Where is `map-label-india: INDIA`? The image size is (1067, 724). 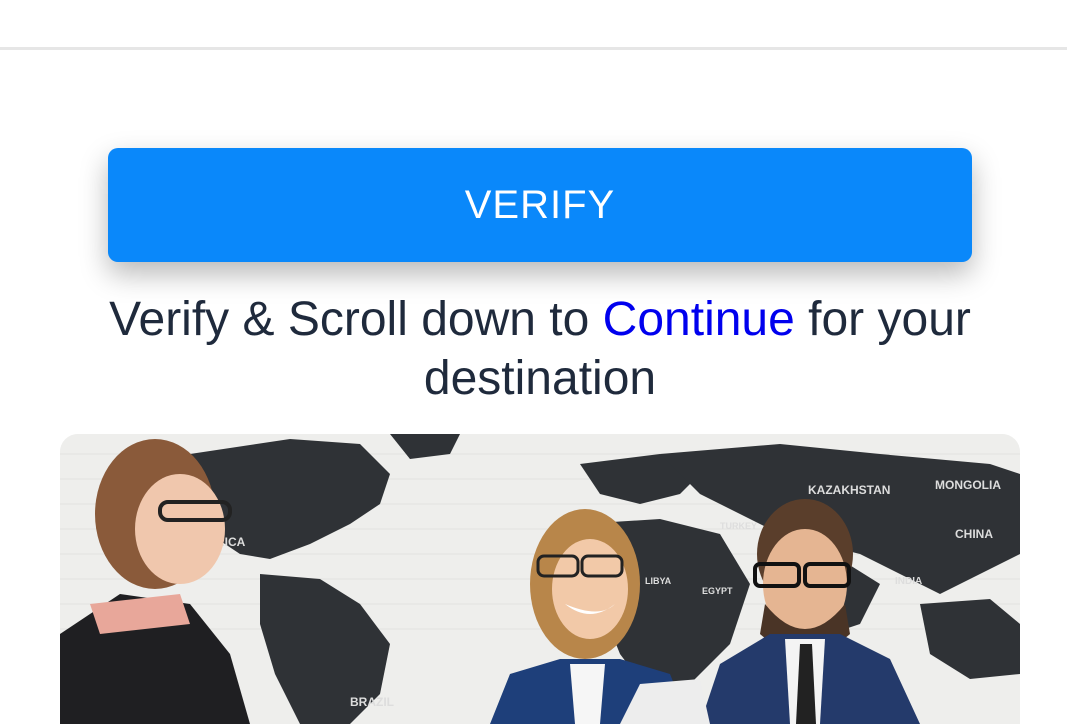 map-label-india: INDIA is located at coordinates (908, 581).